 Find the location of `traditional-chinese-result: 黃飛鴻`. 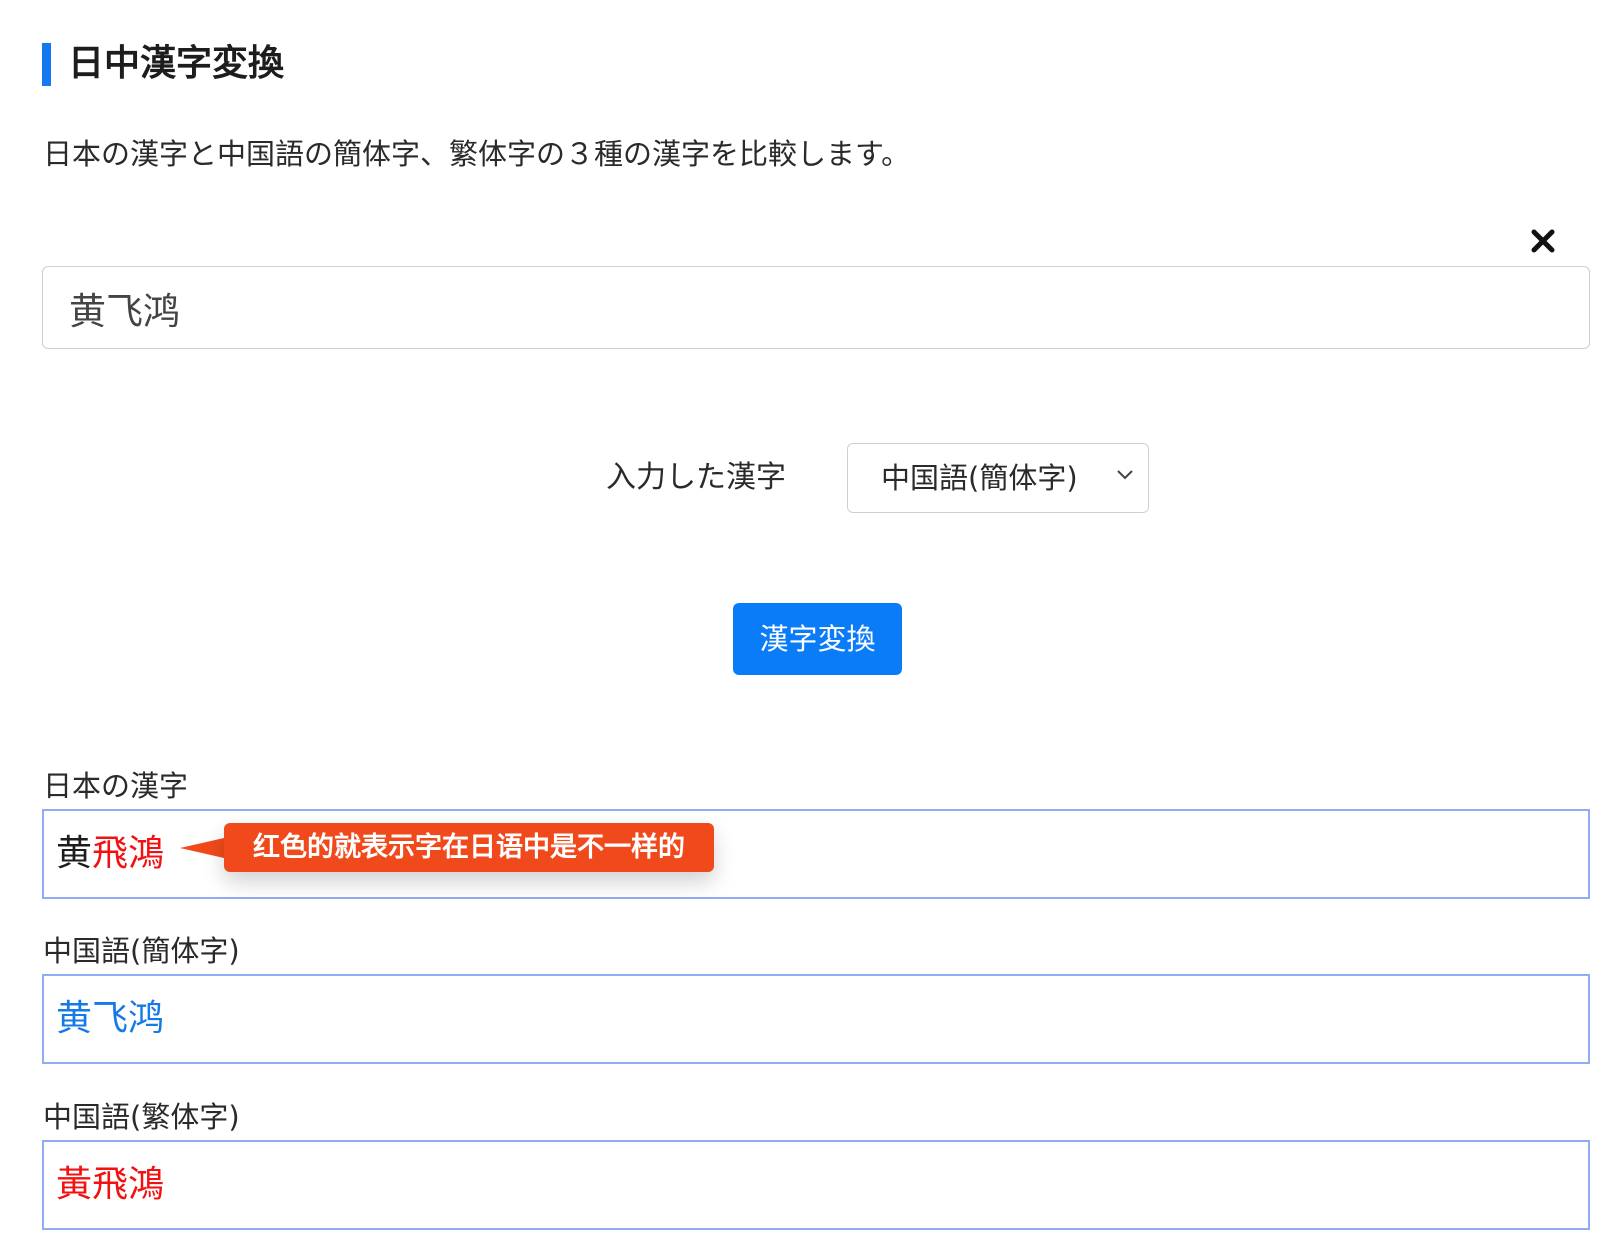

traditional-chinese-result: 黃飛鴻 is located at coordinates (816, 1185).